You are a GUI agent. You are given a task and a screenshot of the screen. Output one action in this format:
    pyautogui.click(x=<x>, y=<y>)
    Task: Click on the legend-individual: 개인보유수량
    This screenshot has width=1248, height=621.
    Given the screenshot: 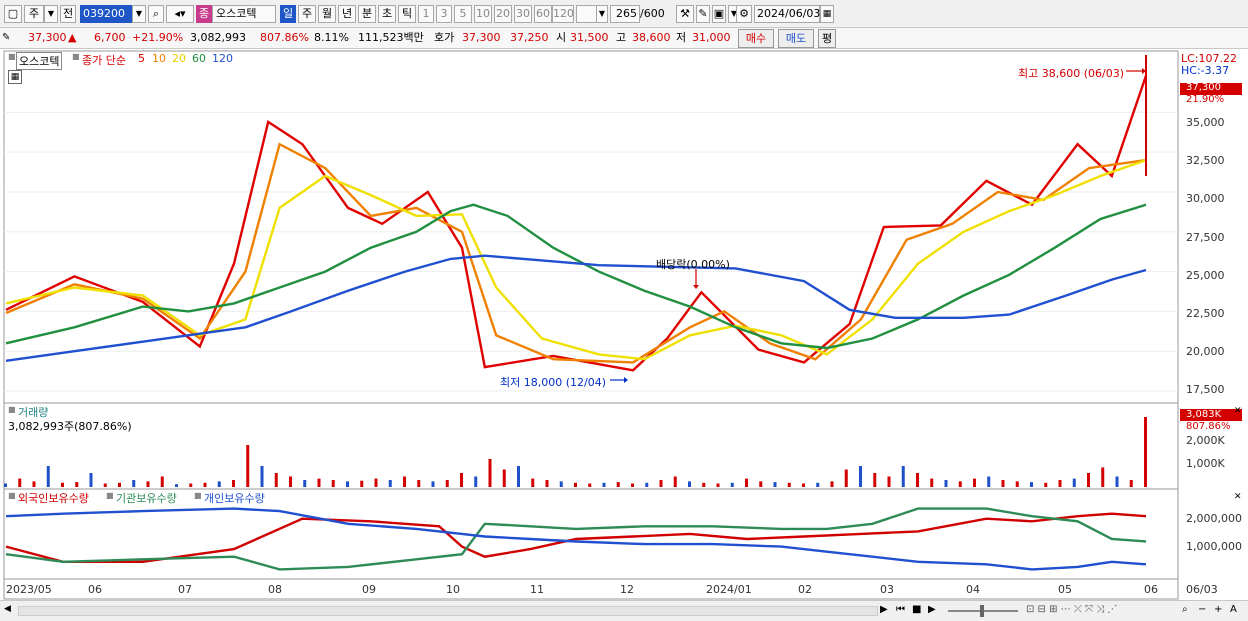 What is the action you would take?
    pyautogui.click(x=234, y=498)
    